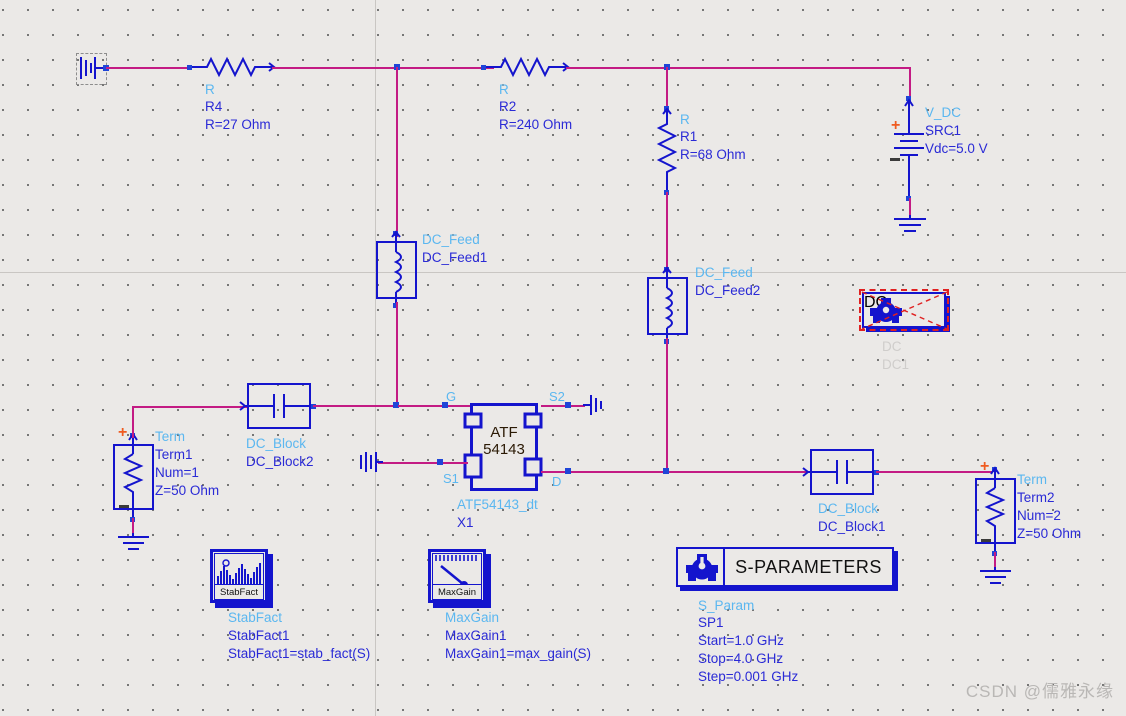 This screenshot has height=716, width=1126. I want to click on junction-dot-drain, so click(568, 471).